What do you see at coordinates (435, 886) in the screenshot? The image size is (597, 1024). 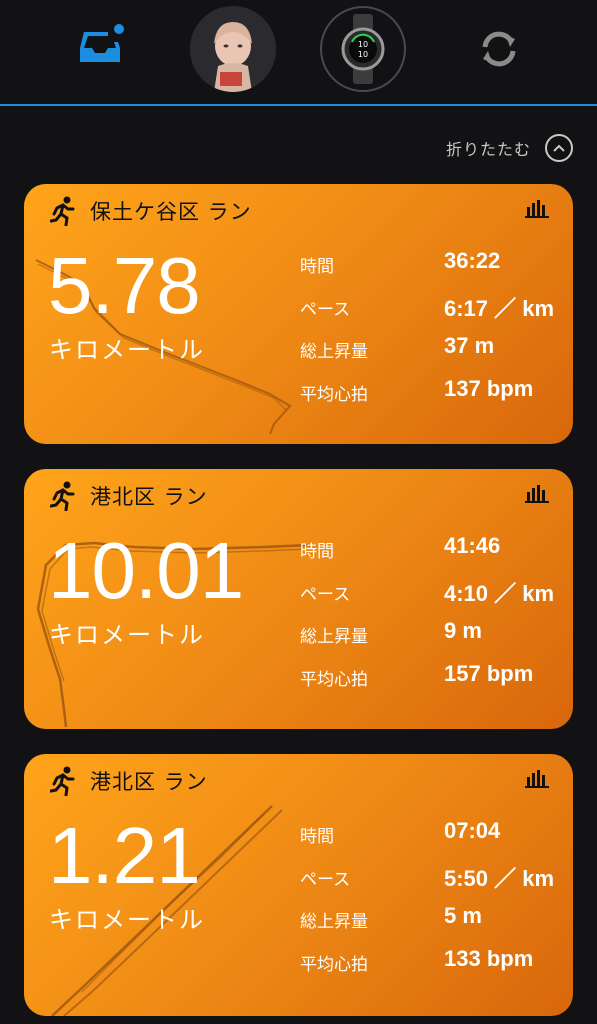 I see `stat-pace: ペース 5:50 ／ km` at bounding box center [435, 886].